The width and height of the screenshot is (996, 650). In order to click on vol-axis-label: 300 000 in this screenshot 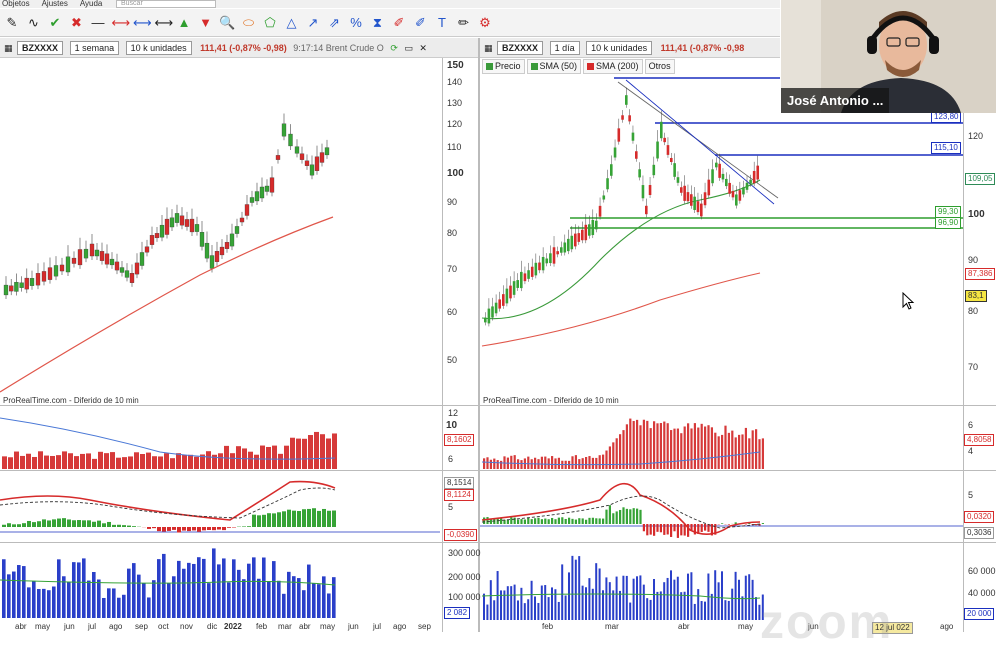, I will do `click(464, 553)`.